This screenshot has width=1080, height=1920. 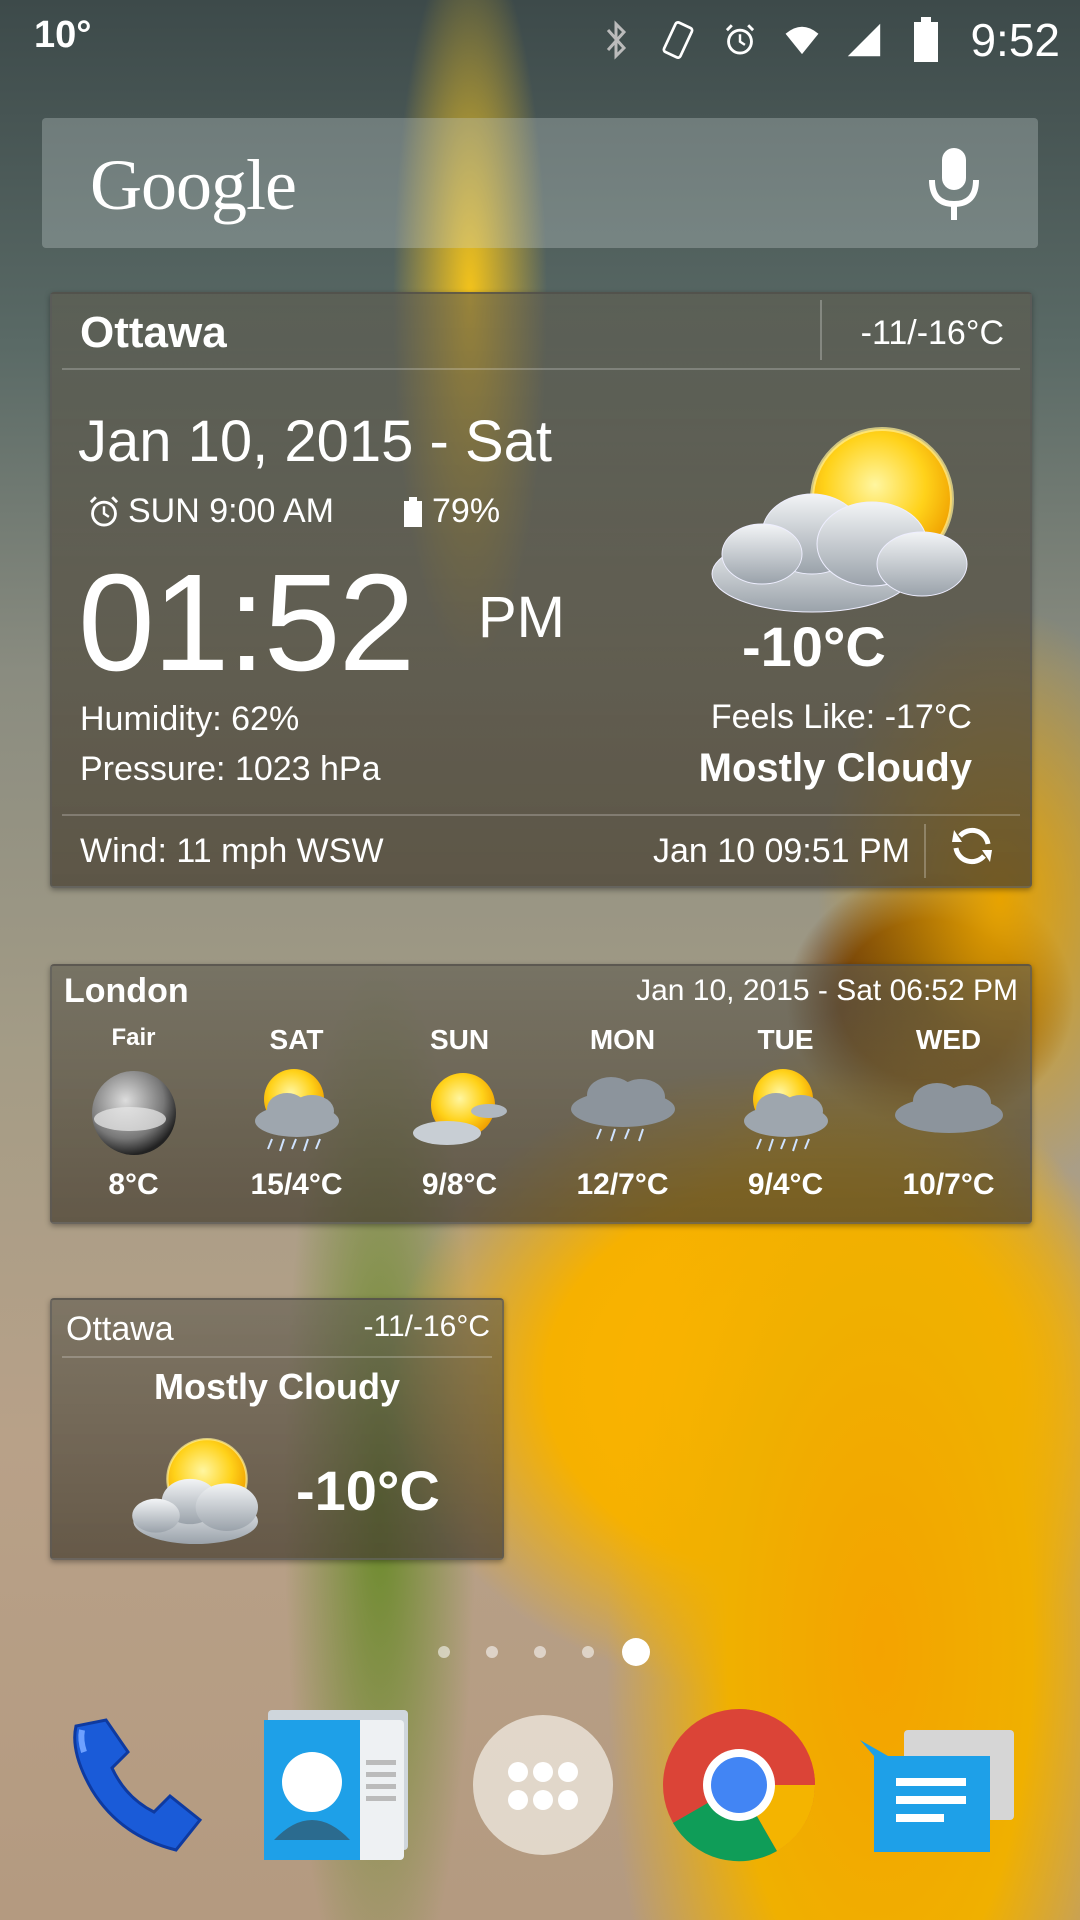 I want to click on page-indicator, so click(x=540, y=1652).